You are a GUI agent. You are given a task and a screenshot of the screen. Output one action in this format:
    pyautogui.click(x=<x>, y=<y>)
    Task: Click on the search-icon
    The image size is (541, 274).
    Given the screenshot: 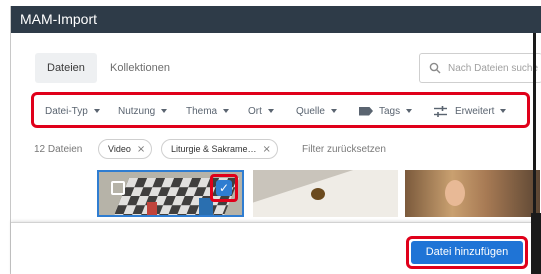 What is the action you would take?
    pyautogui.click(x=435, y=68)
    